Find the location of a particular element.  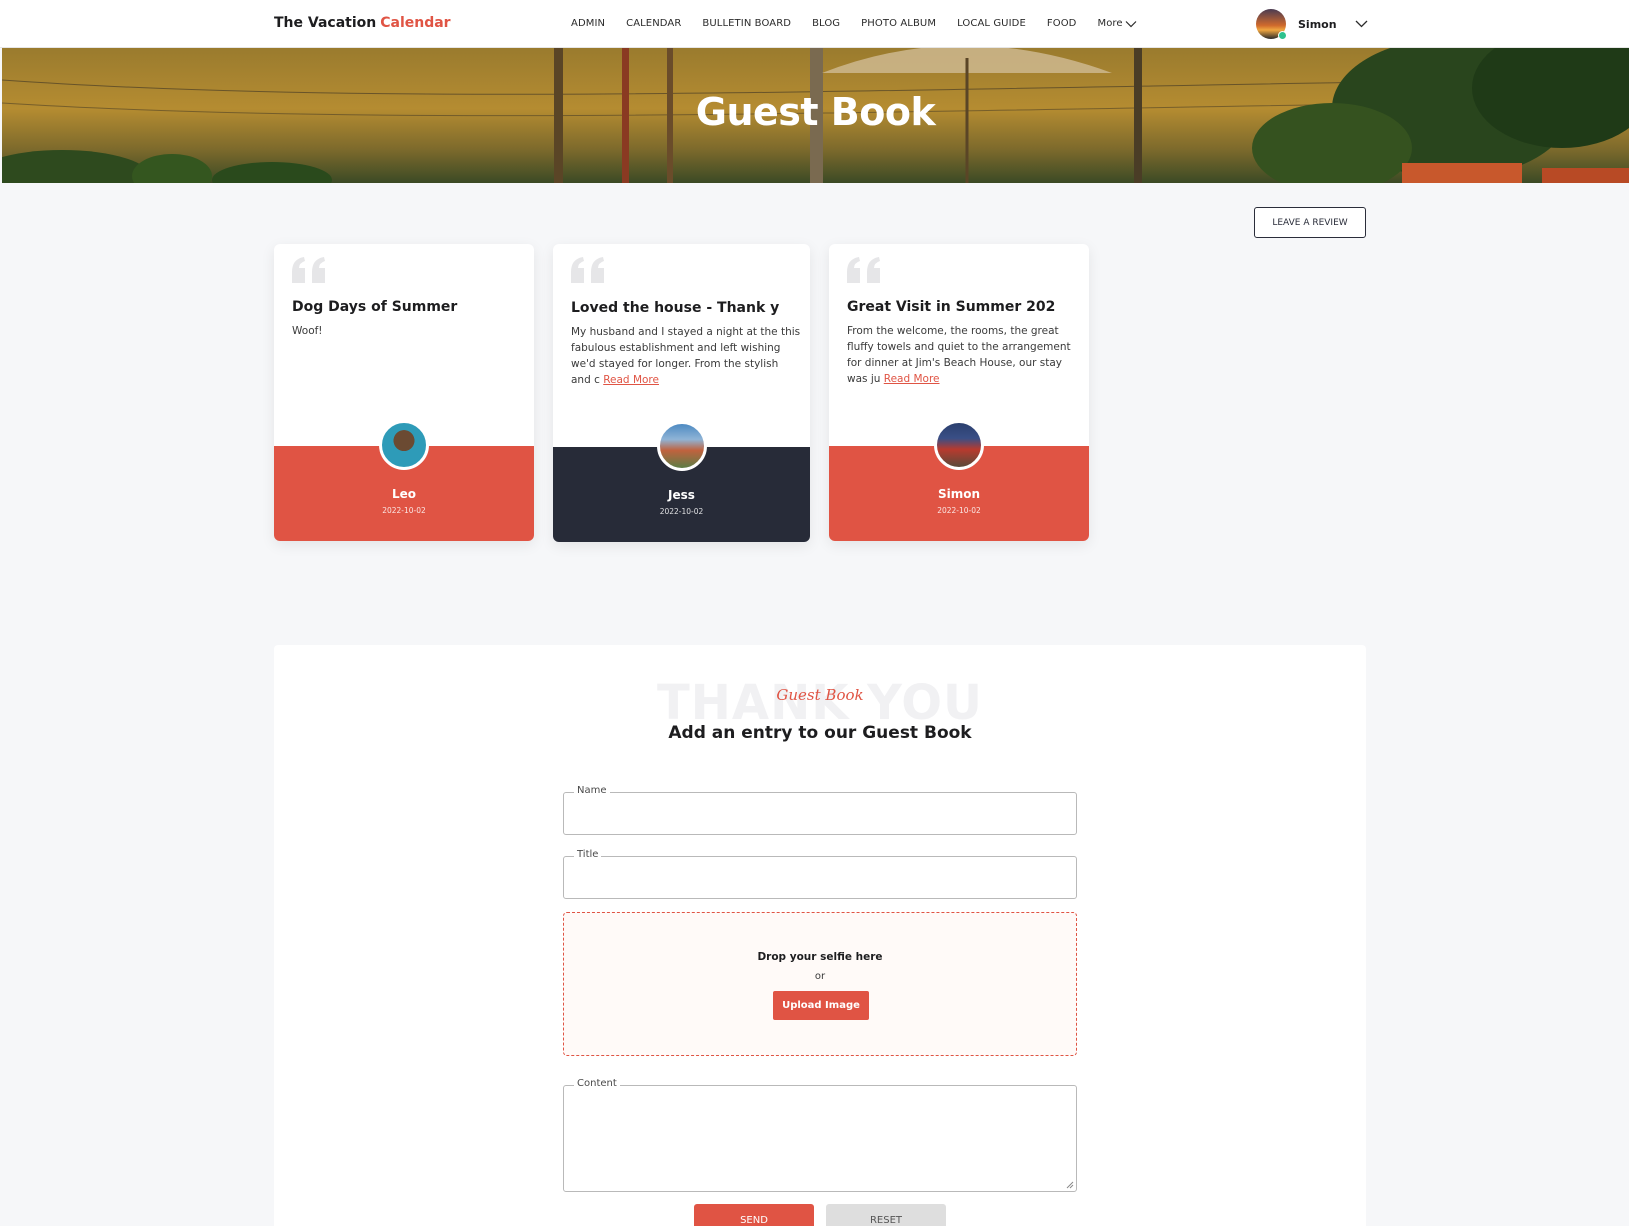

brand-logo: The Vacation Calendar is located at coordinates (362, 23).